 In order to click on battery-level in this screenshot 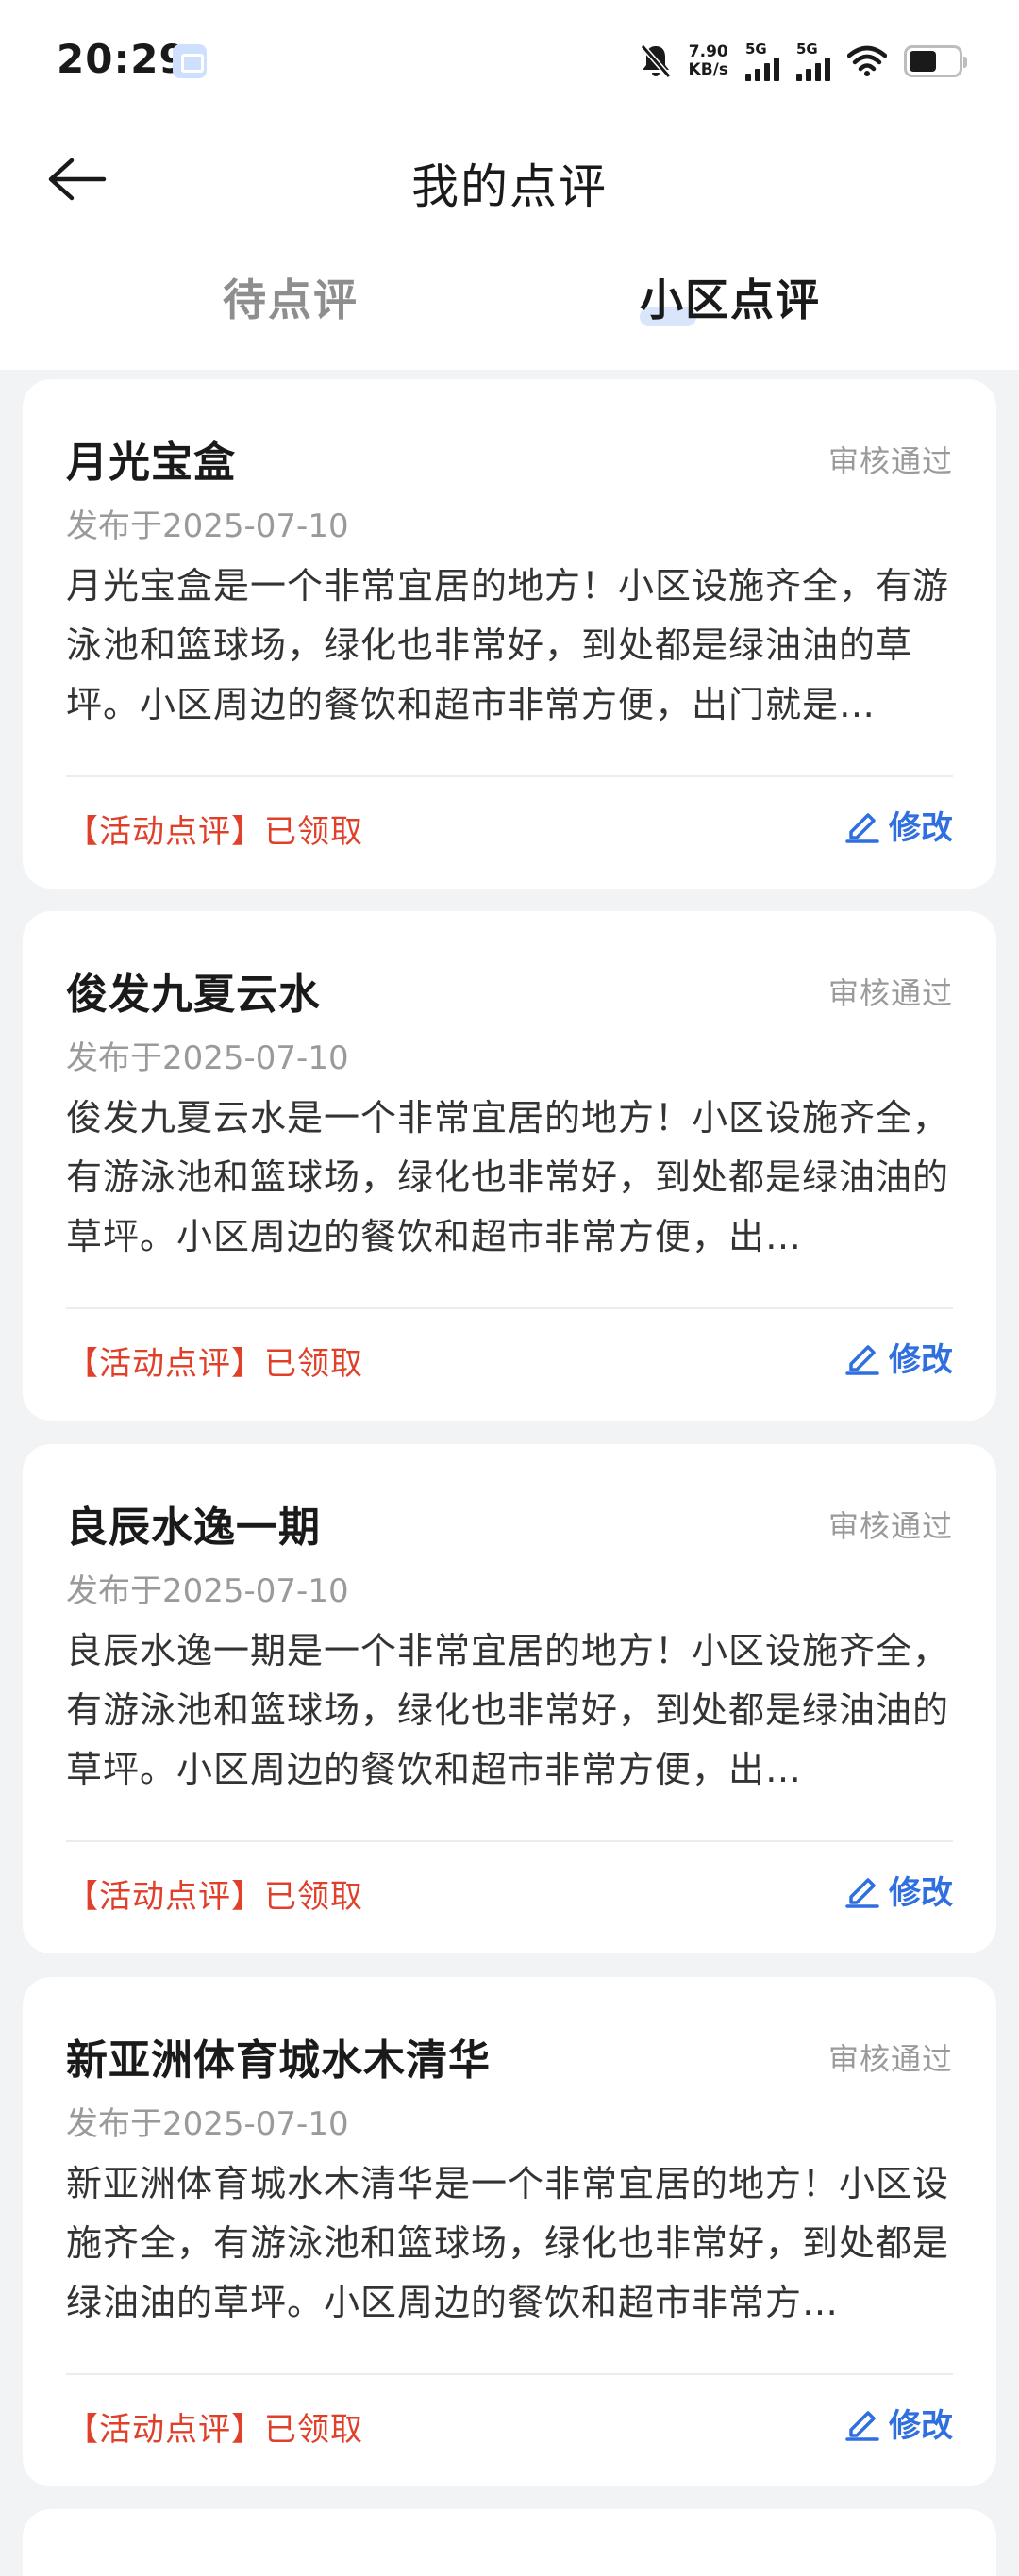, I will do `click(923, 62)`.